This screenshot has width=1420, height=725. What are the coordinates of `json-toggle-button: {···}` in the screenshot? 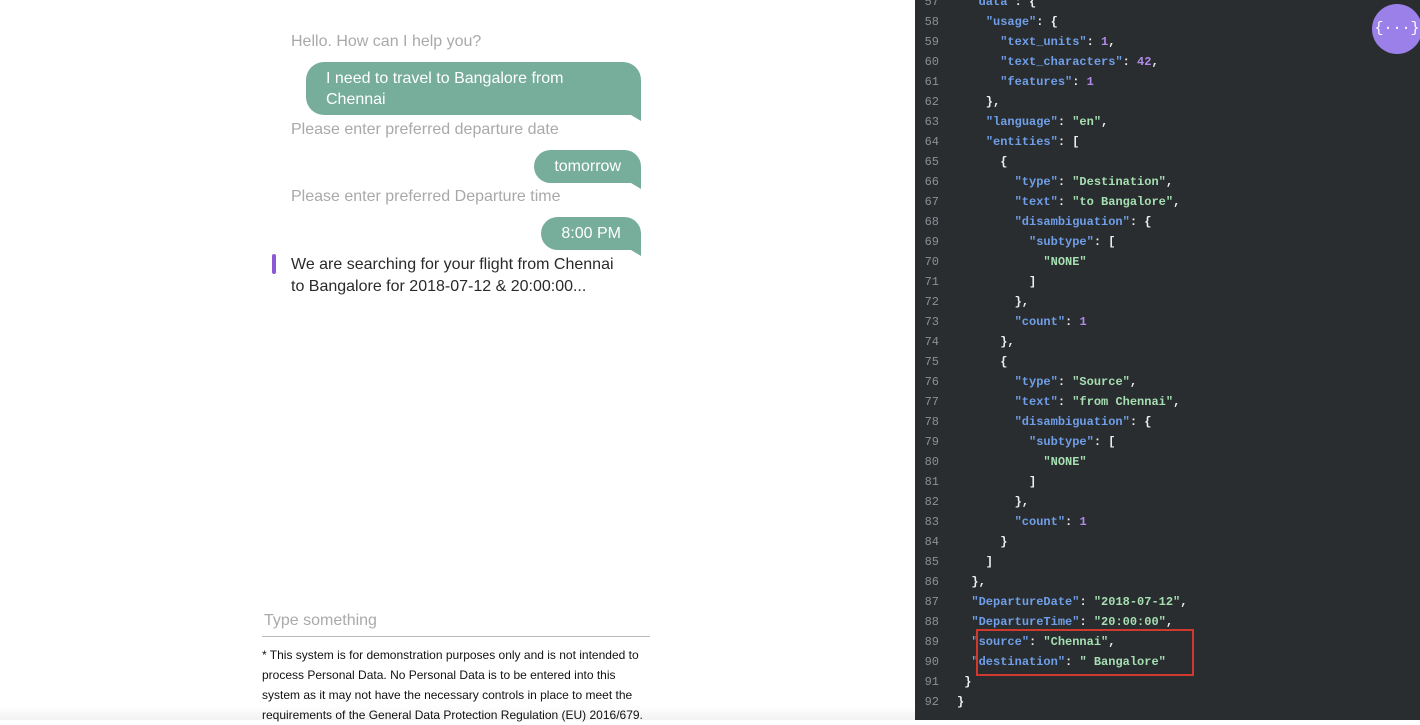 It's located at (1396, 29).